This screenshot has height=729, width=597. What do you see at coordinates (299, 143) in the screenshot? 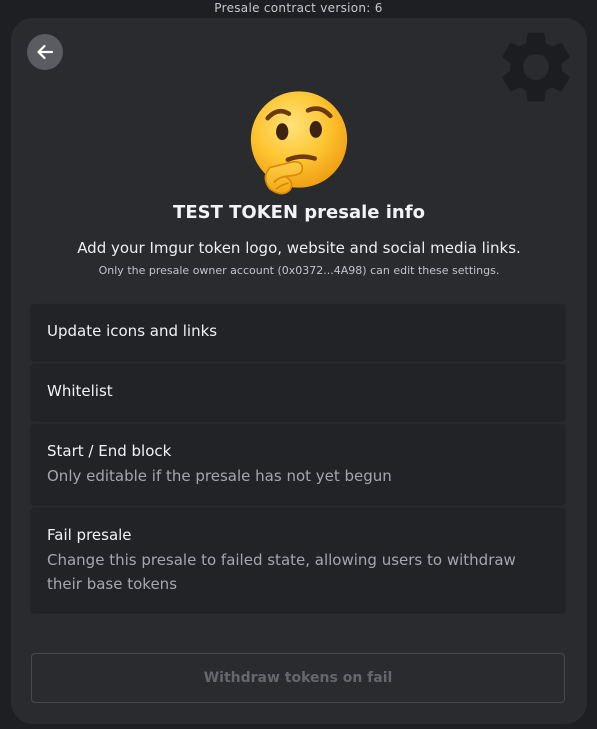
I see `thinking-face-icon` at bounding box center [299, 143].